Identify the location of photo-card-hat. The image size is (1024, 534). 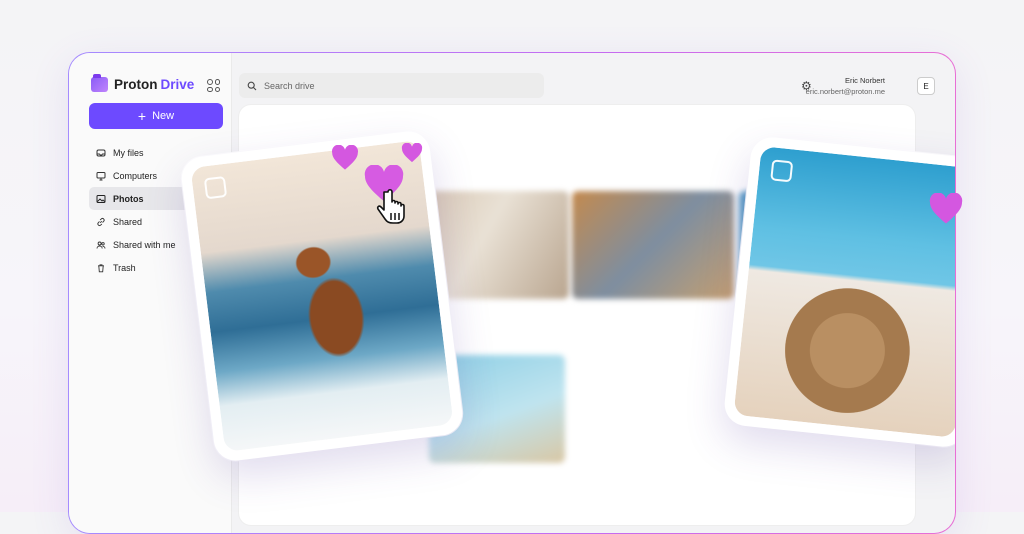
(838, 292).